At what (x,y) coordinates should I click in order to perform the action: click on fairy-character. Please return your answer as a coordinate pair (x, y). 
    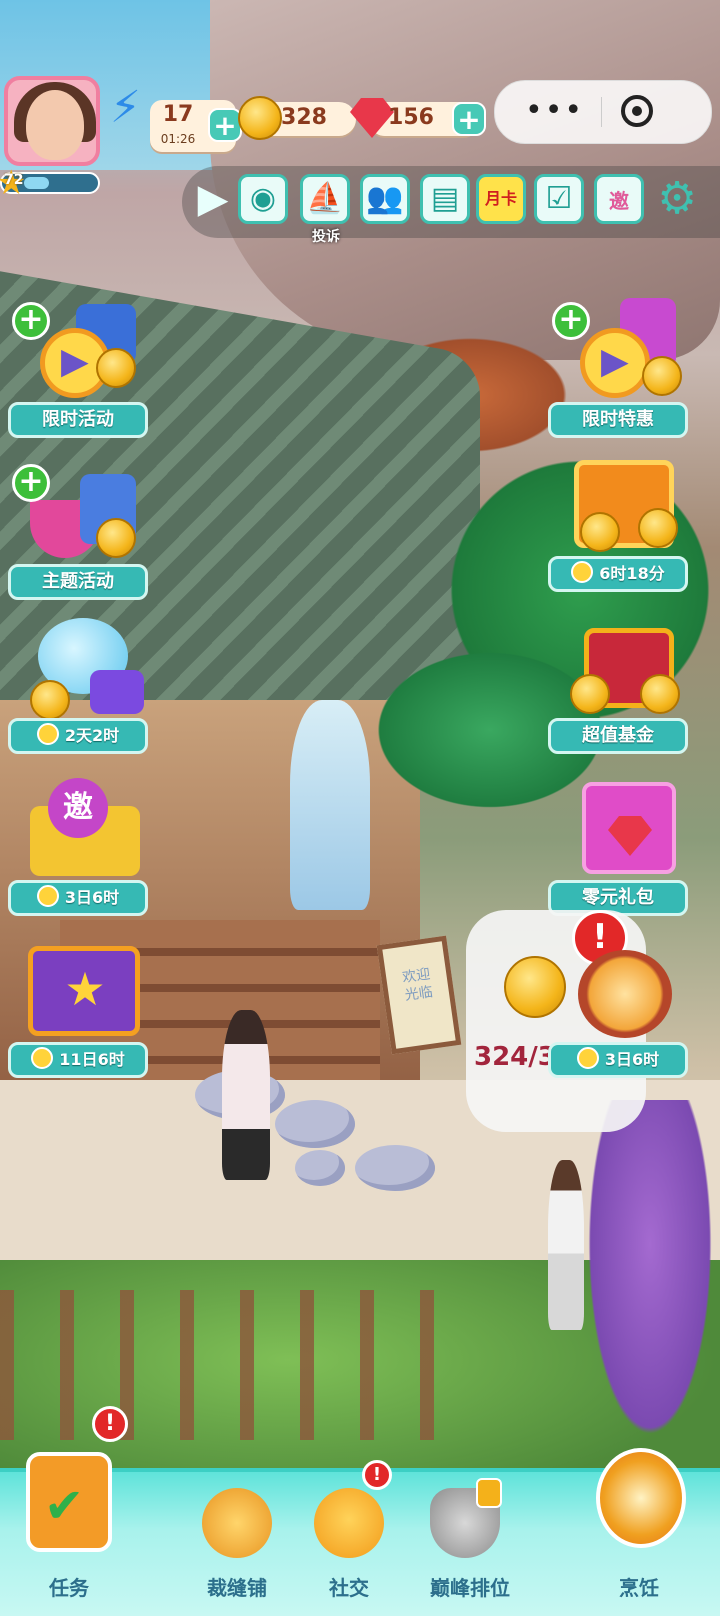
    Looking at the image, I should click on (330, 805).